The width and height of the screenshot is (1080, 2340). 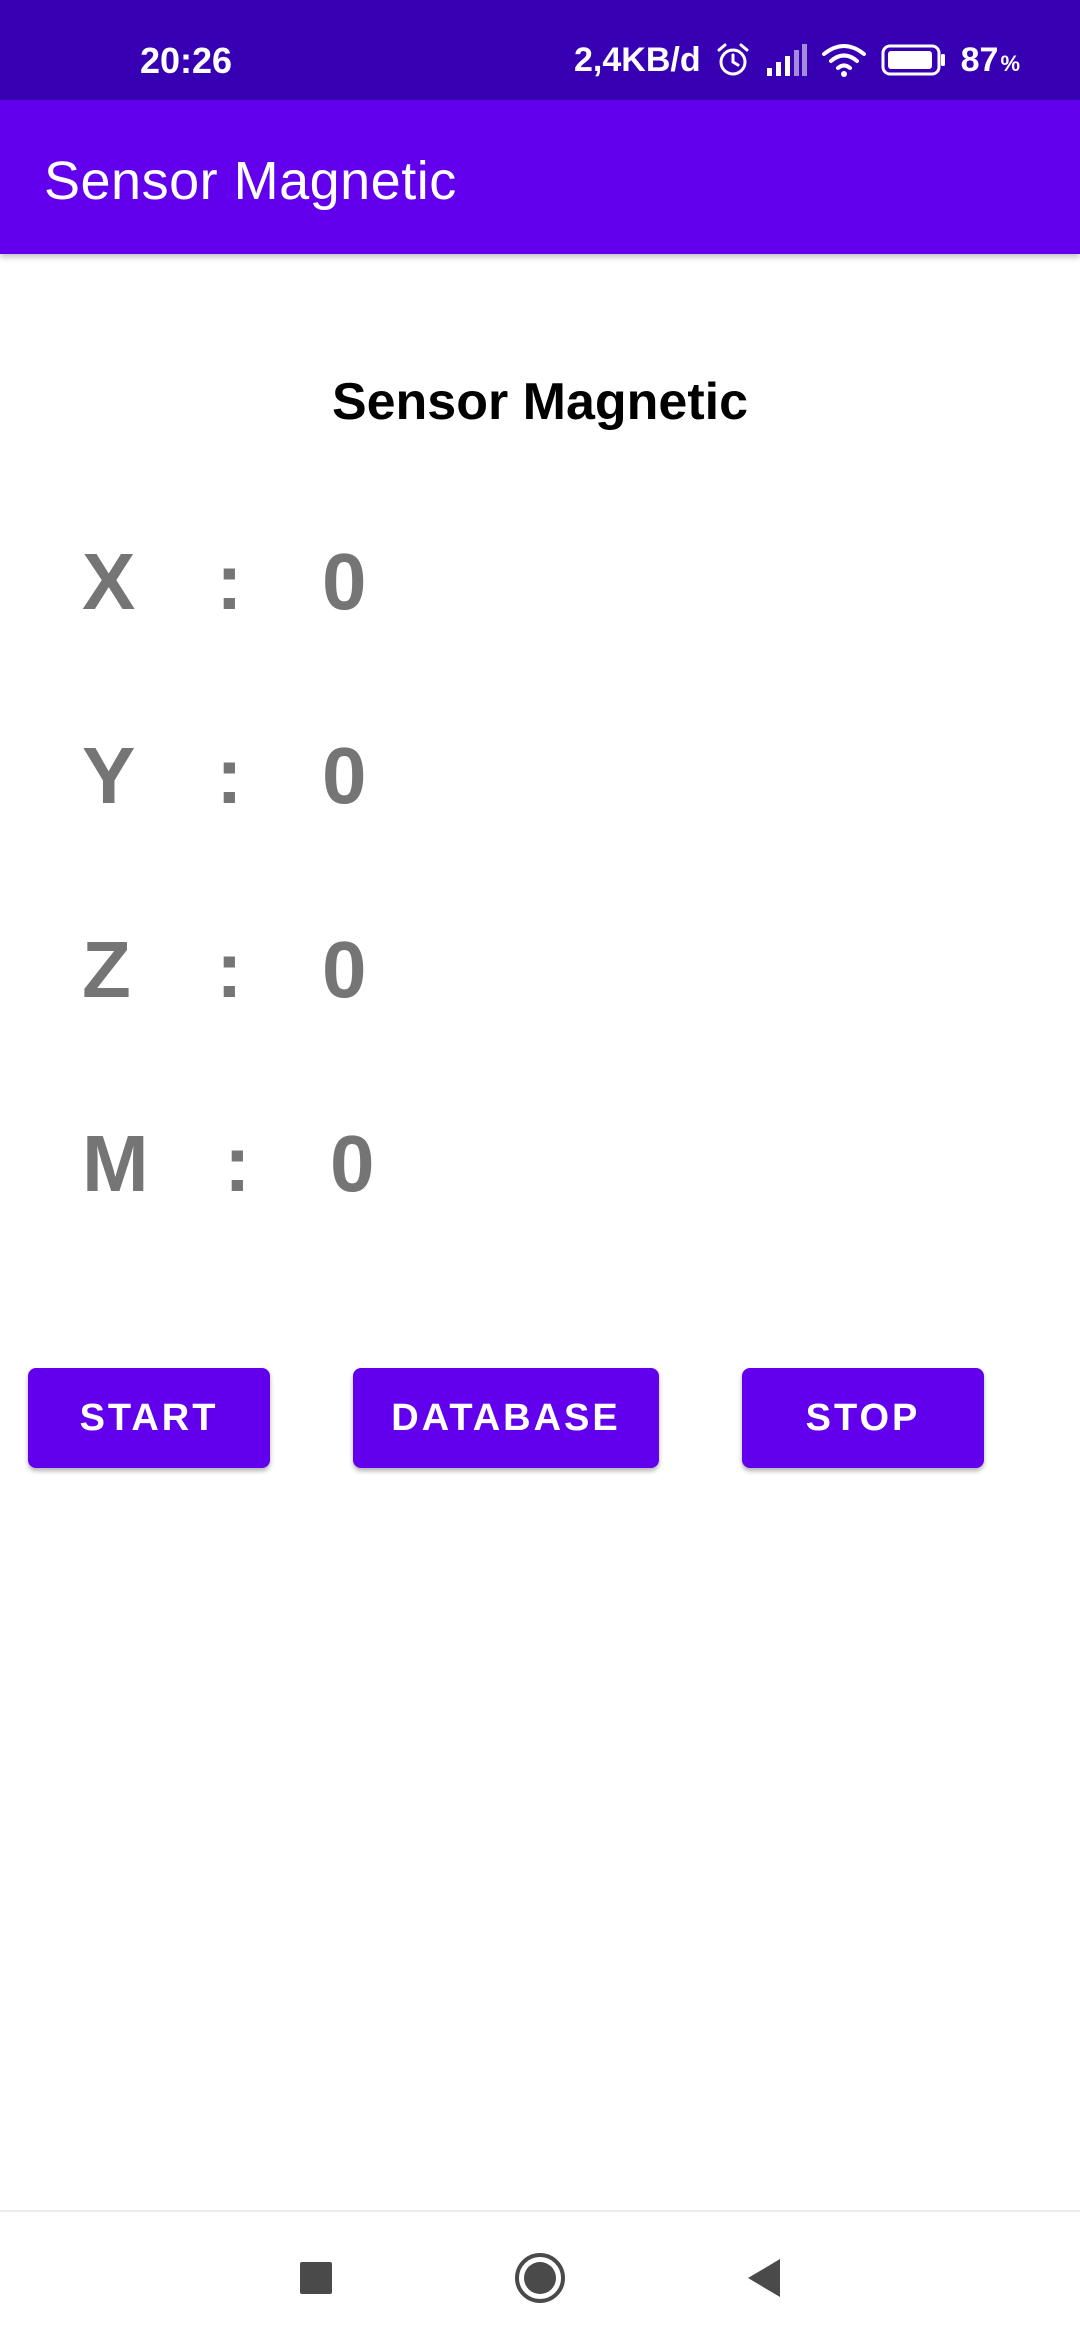 I want to click on value-m: 0, so click(x=352, y=1163).